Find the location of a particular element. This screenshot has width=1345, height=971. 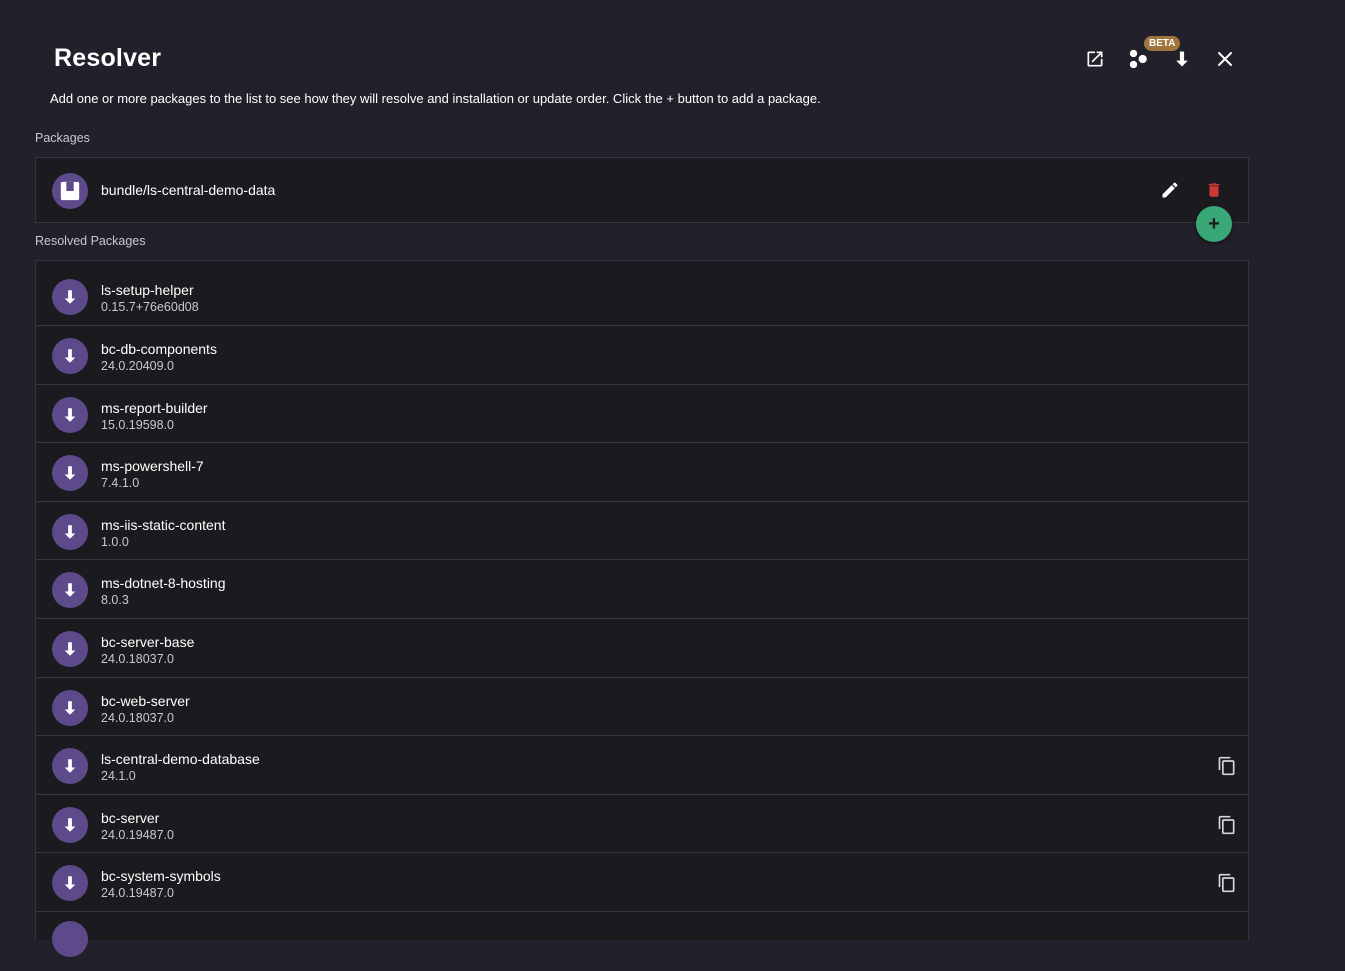

close-icon is located at coordinates (1225, 59).